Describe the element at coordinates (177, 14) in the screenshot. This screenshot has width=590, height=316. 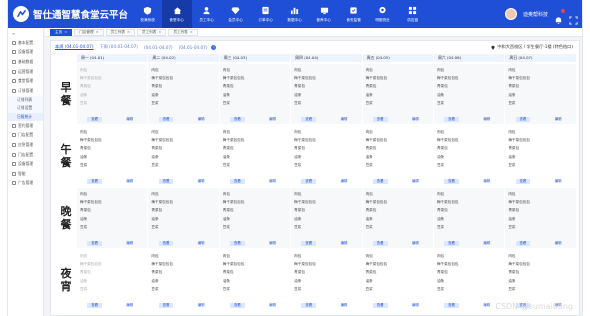
I see `nav-item-1: 食堂中心` at that location.